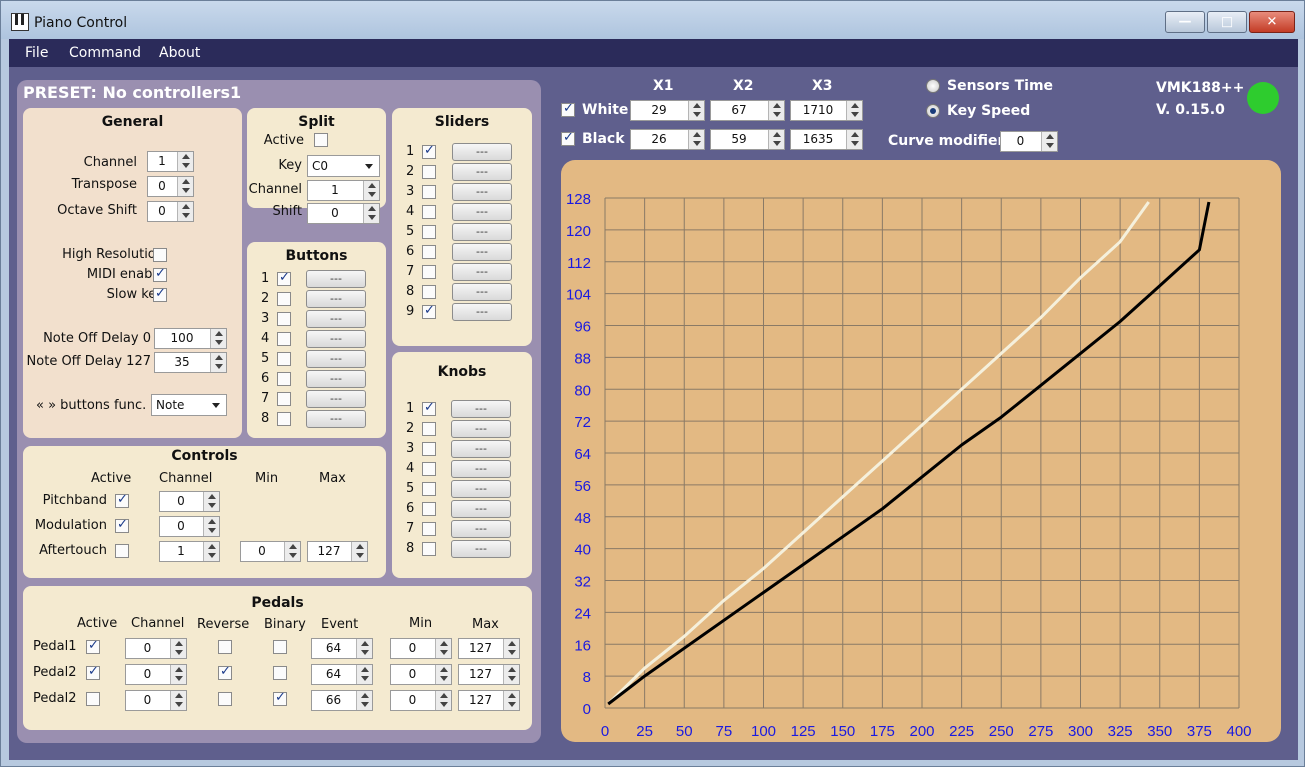 This screenshot has height=767, width=1305. What do you see at coordinates (933, 86) in the screenshot?
I see `sensors-time-radio` at bounding box center [933, 86].